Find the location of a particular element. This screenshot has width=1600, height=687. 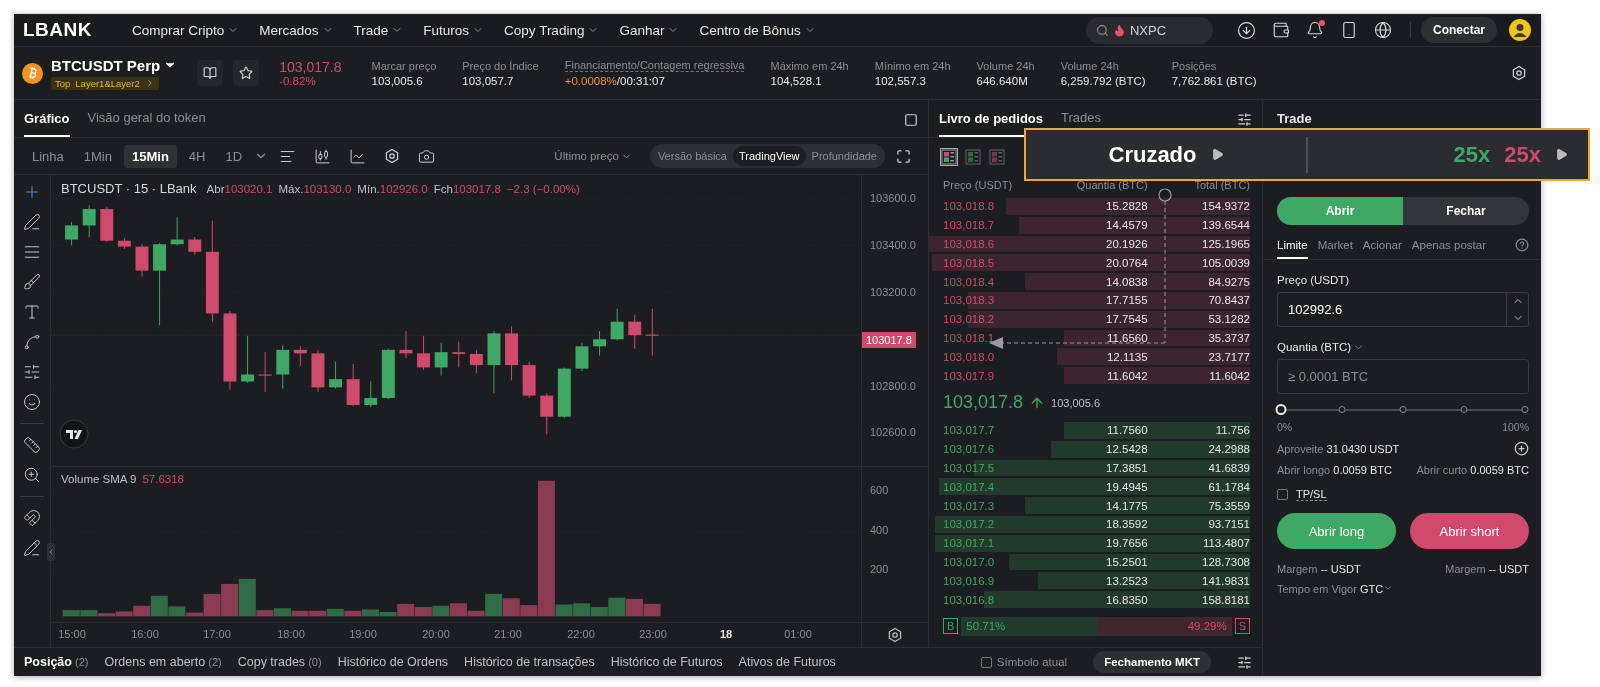

text-tool-icon is located at coordinates (32, 312).